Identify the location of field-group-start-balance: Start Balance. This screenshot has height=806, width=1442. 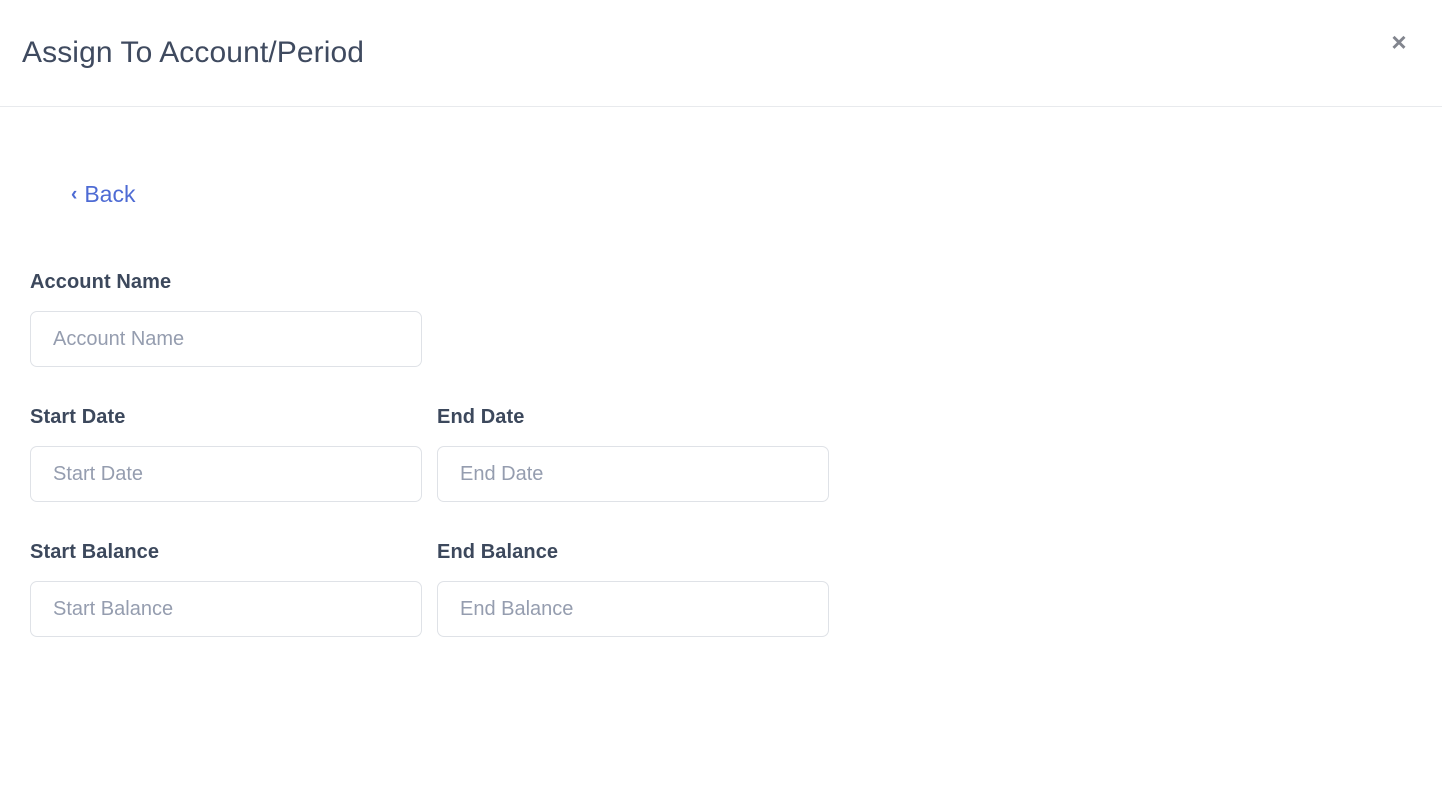
(226, 589).